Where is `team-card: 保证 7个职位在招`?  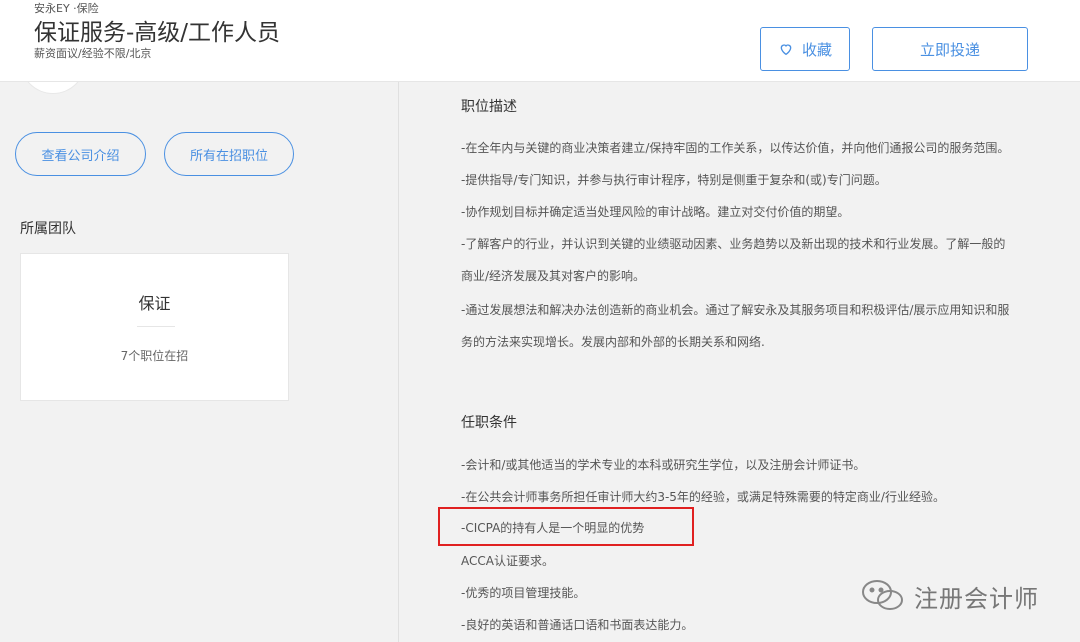
team-card: 保证 7个职位在招 is located at coordinates (154, 327).